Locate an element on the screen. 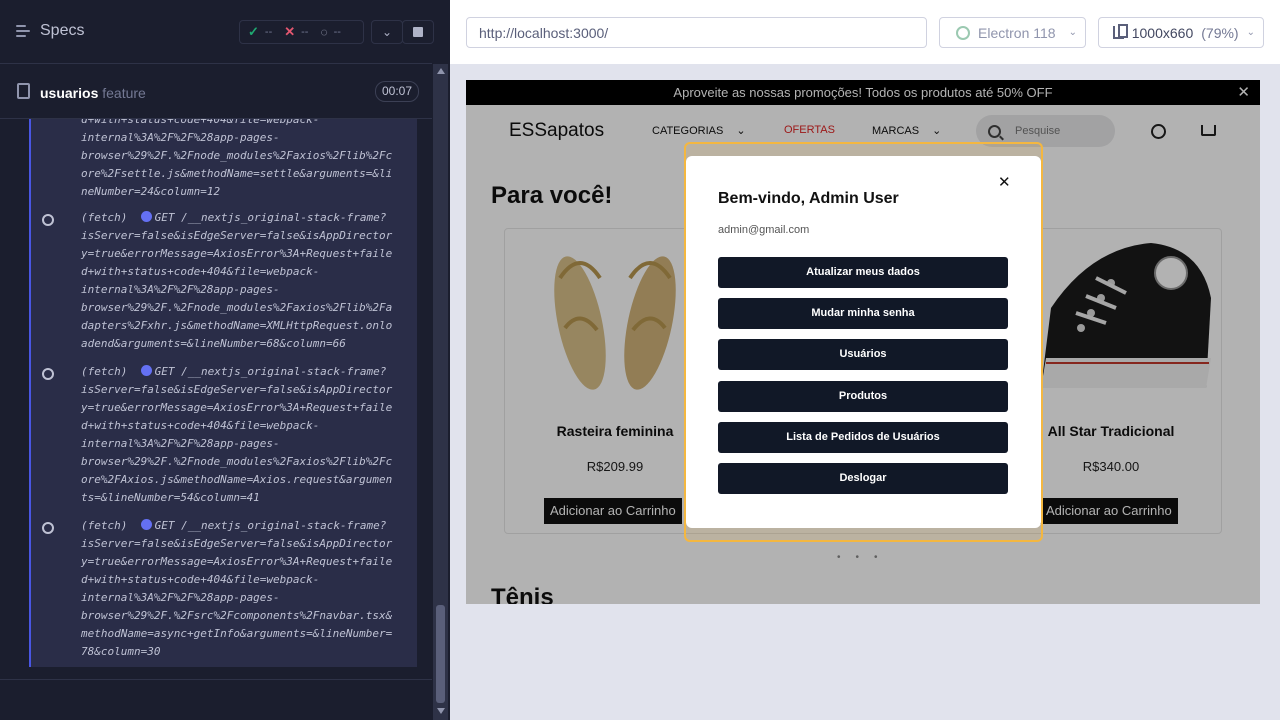  logout-button: Deslogar is located at coordinates (863, 478).